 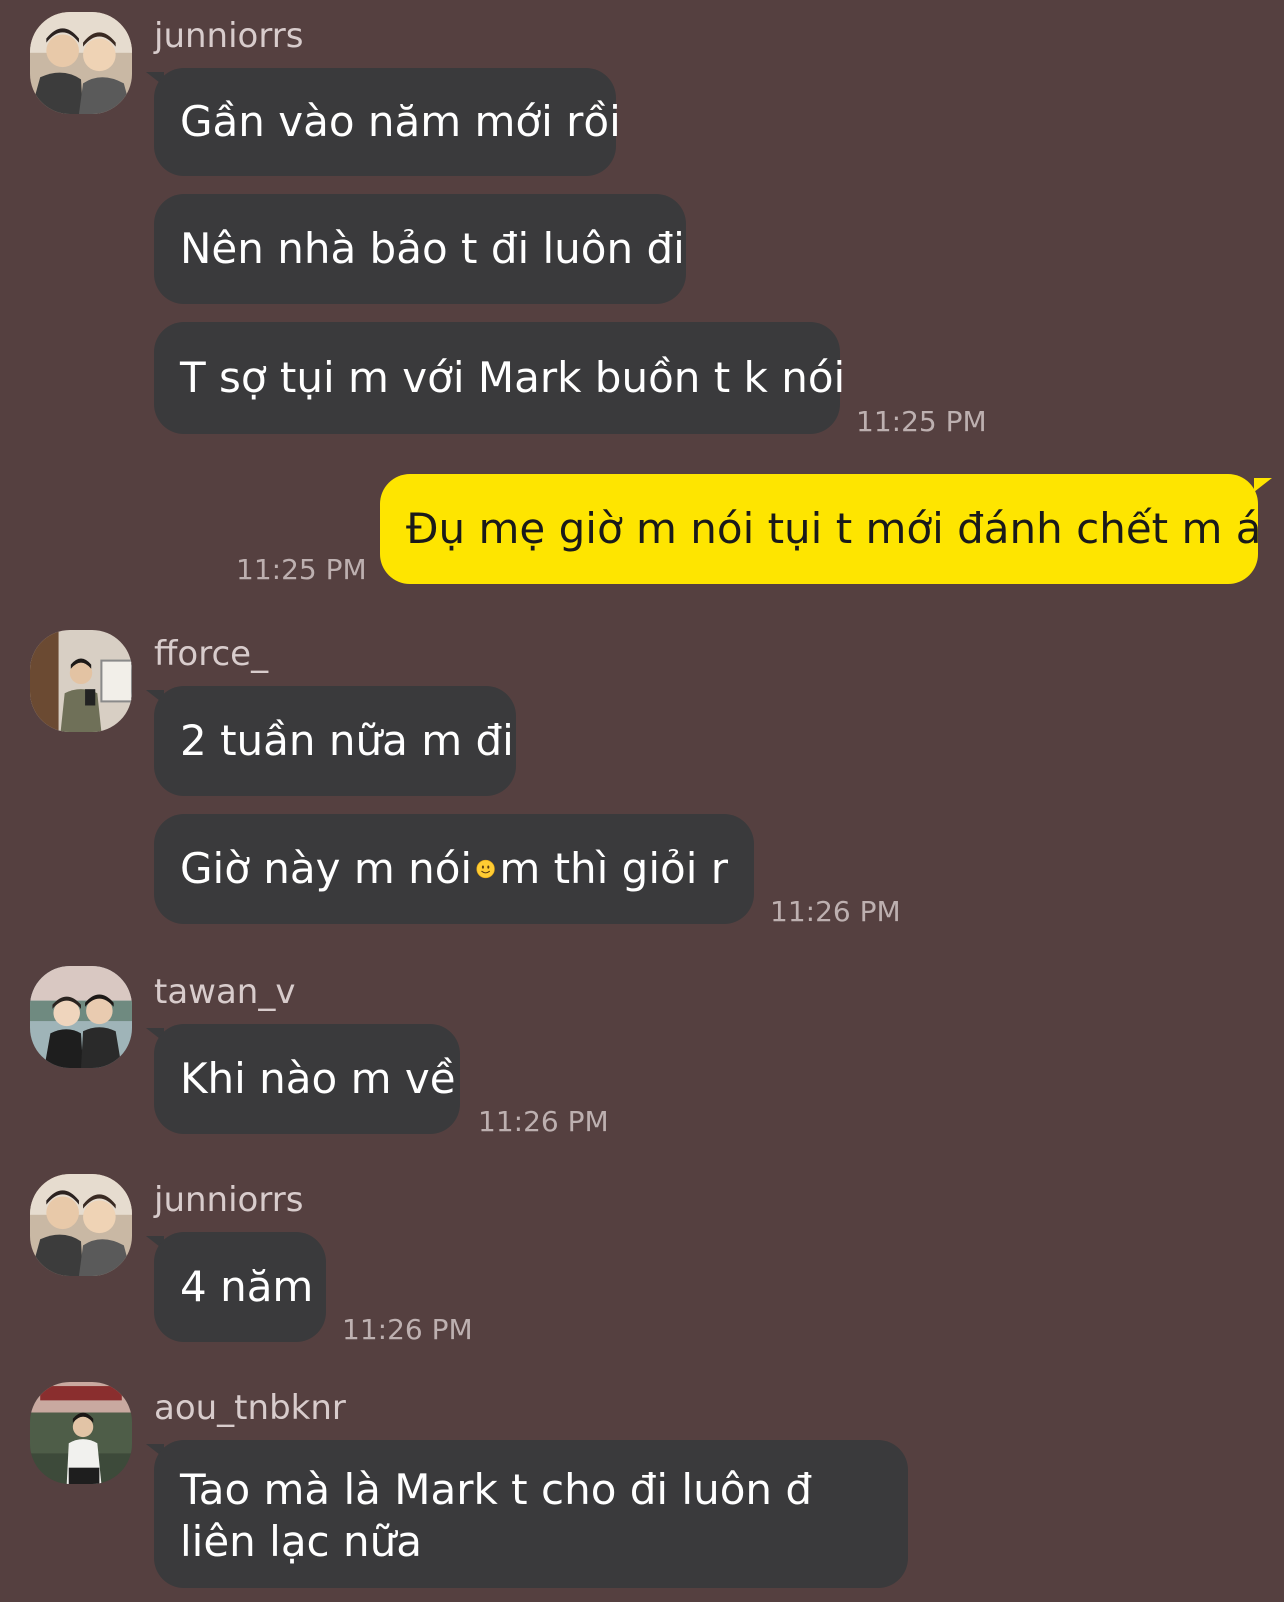 I want to click on message-text-part: m thì giỏi r, so click(x=613, y=868).